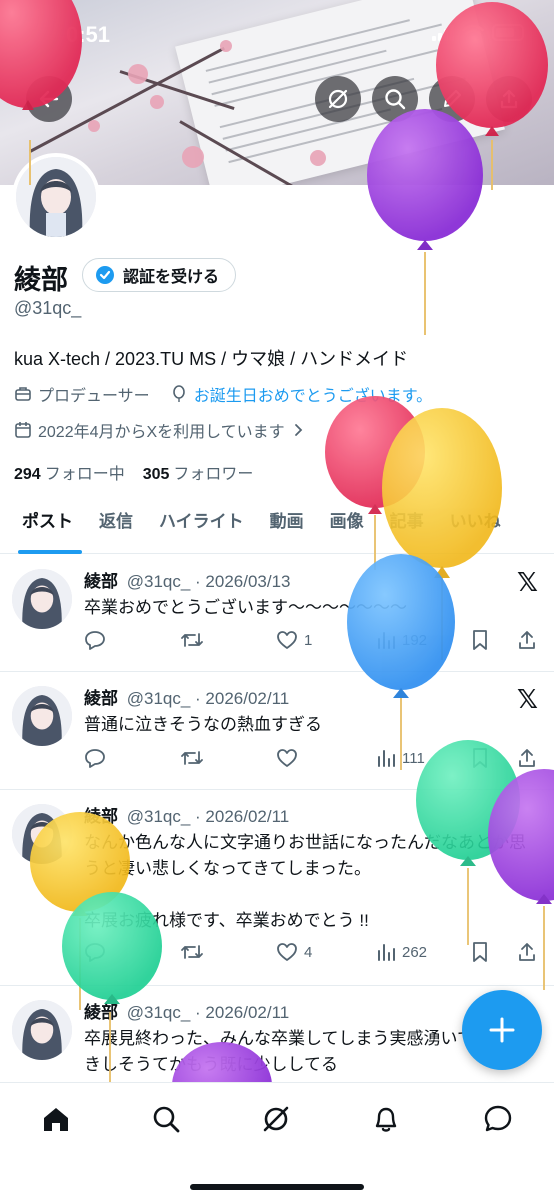  I want to click on like-button: 1, so click(294, 640).